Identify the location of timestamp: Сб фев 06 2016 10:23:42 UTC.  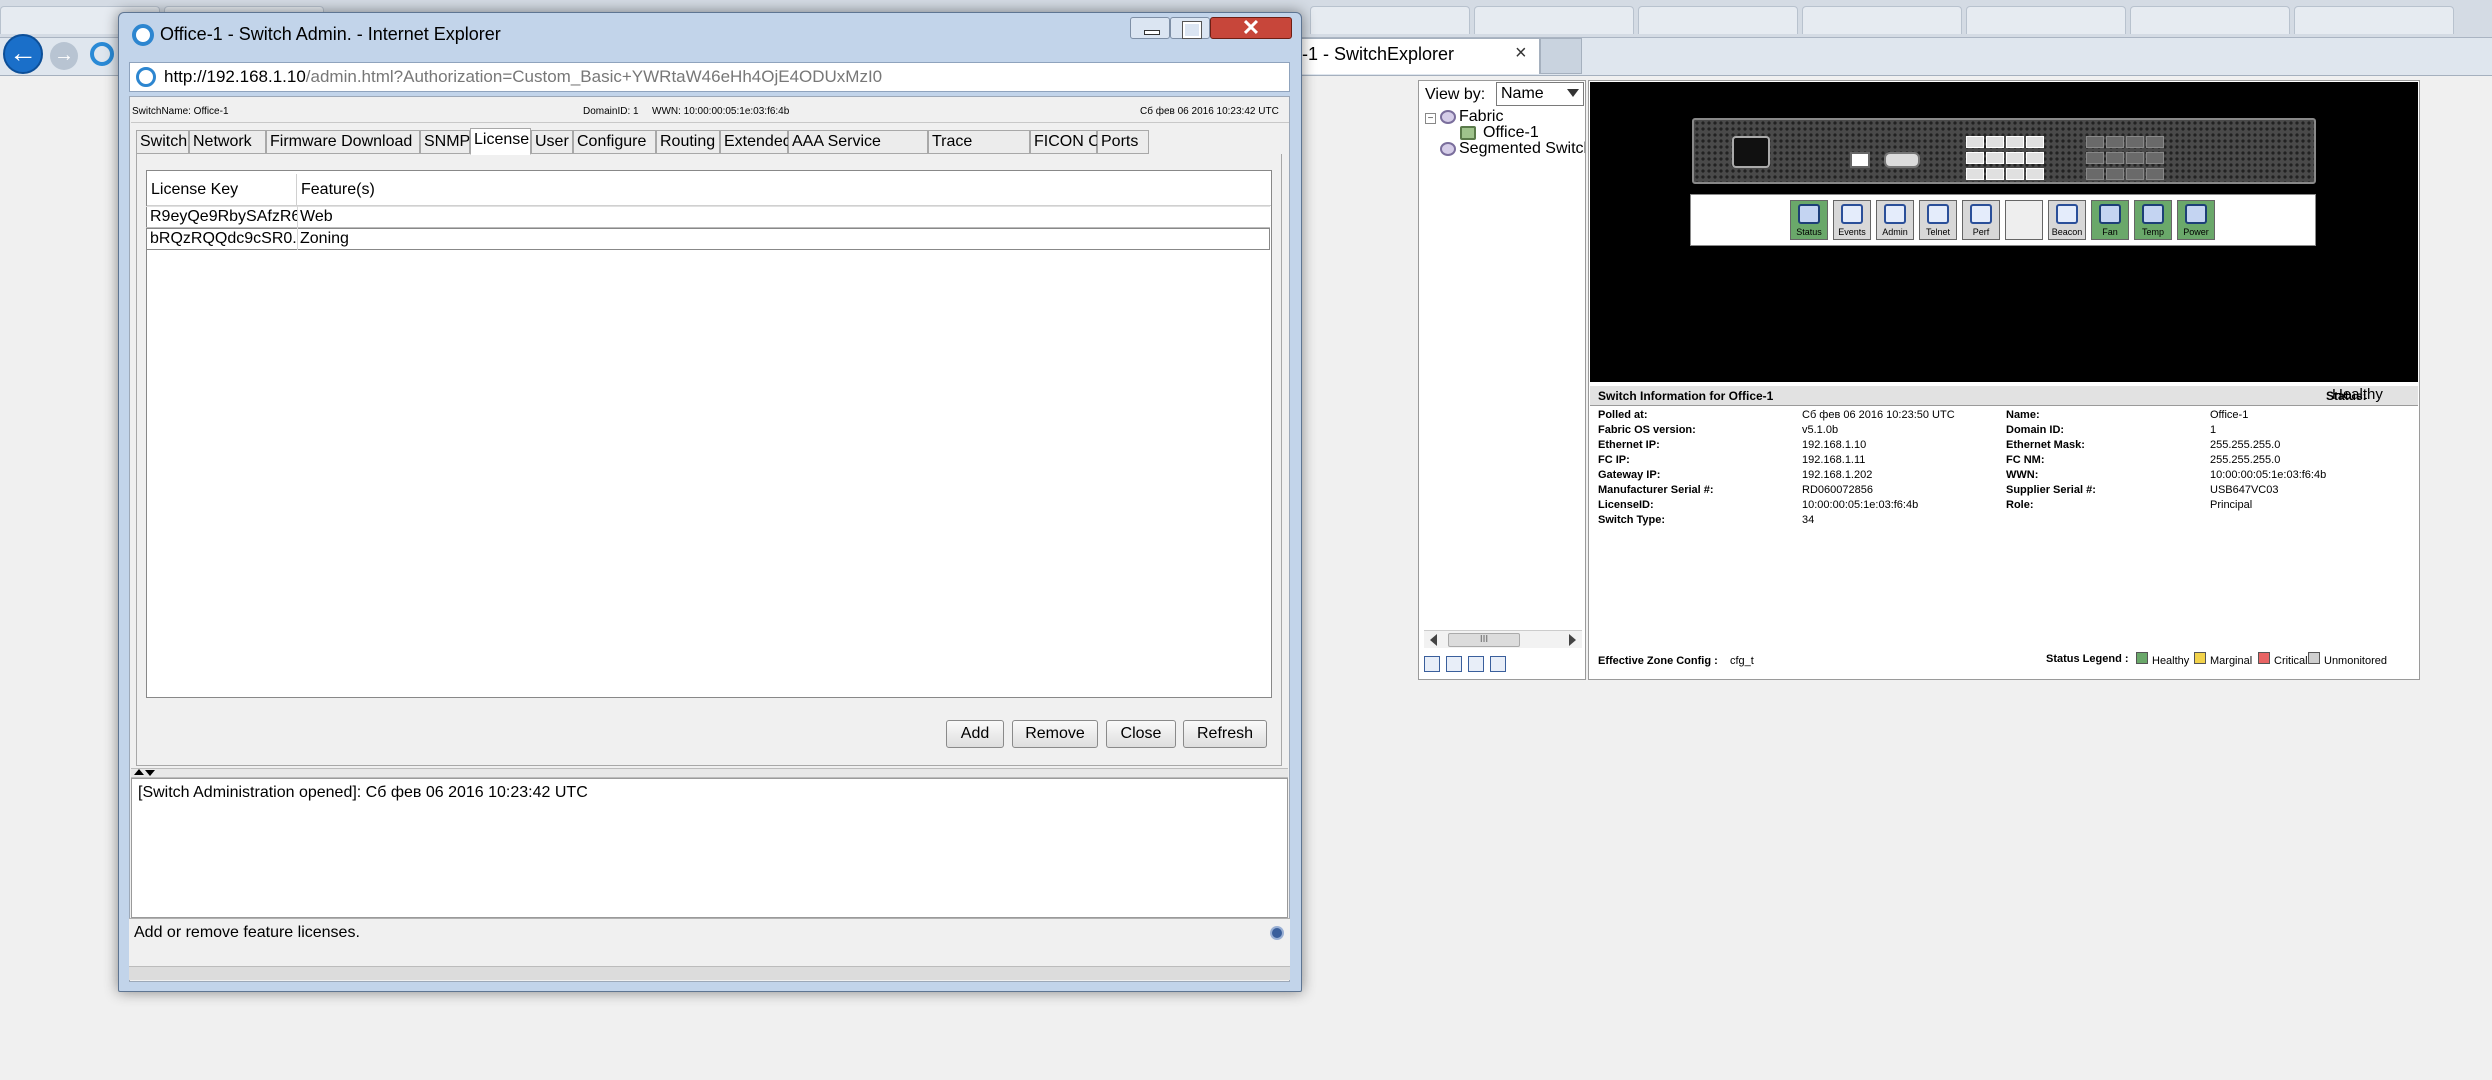
(1209, 111).